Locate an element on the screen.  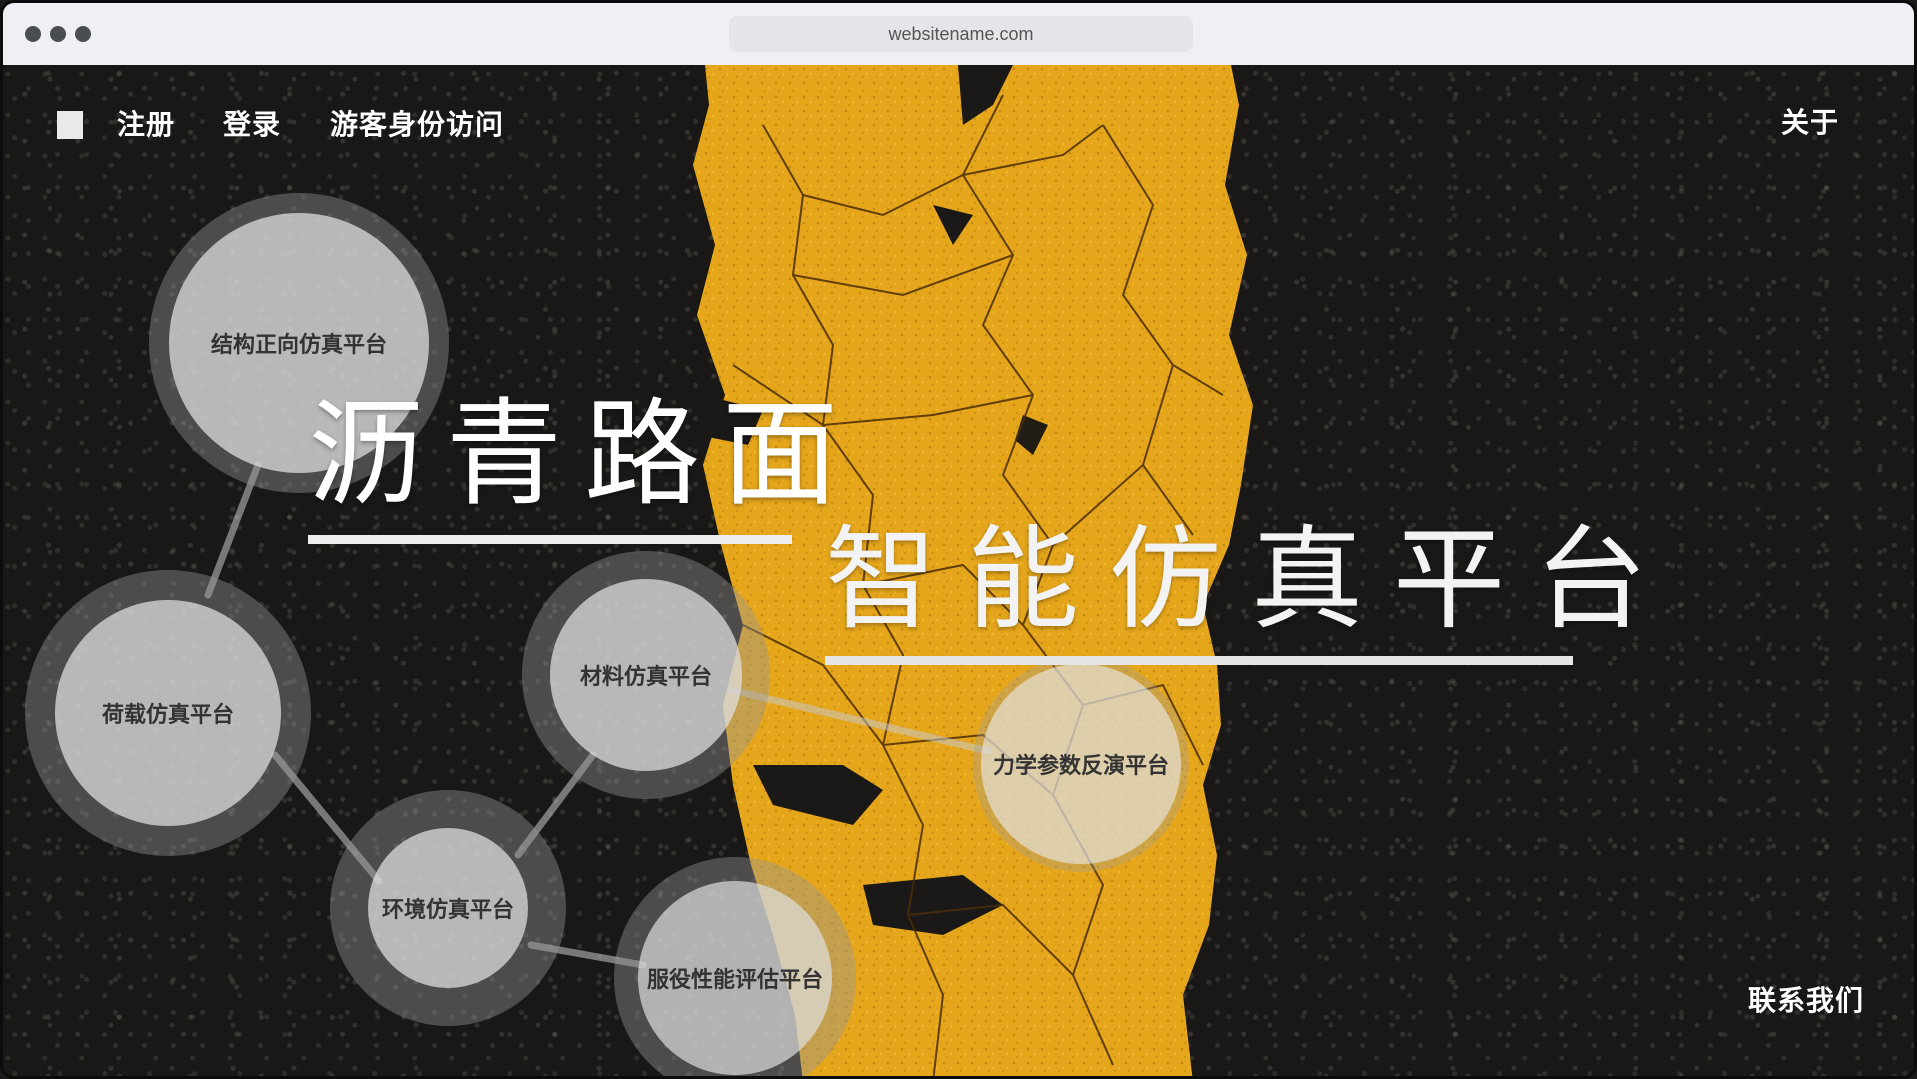
node-label: 环境仿真平台 is located at coordinates (447, 910).